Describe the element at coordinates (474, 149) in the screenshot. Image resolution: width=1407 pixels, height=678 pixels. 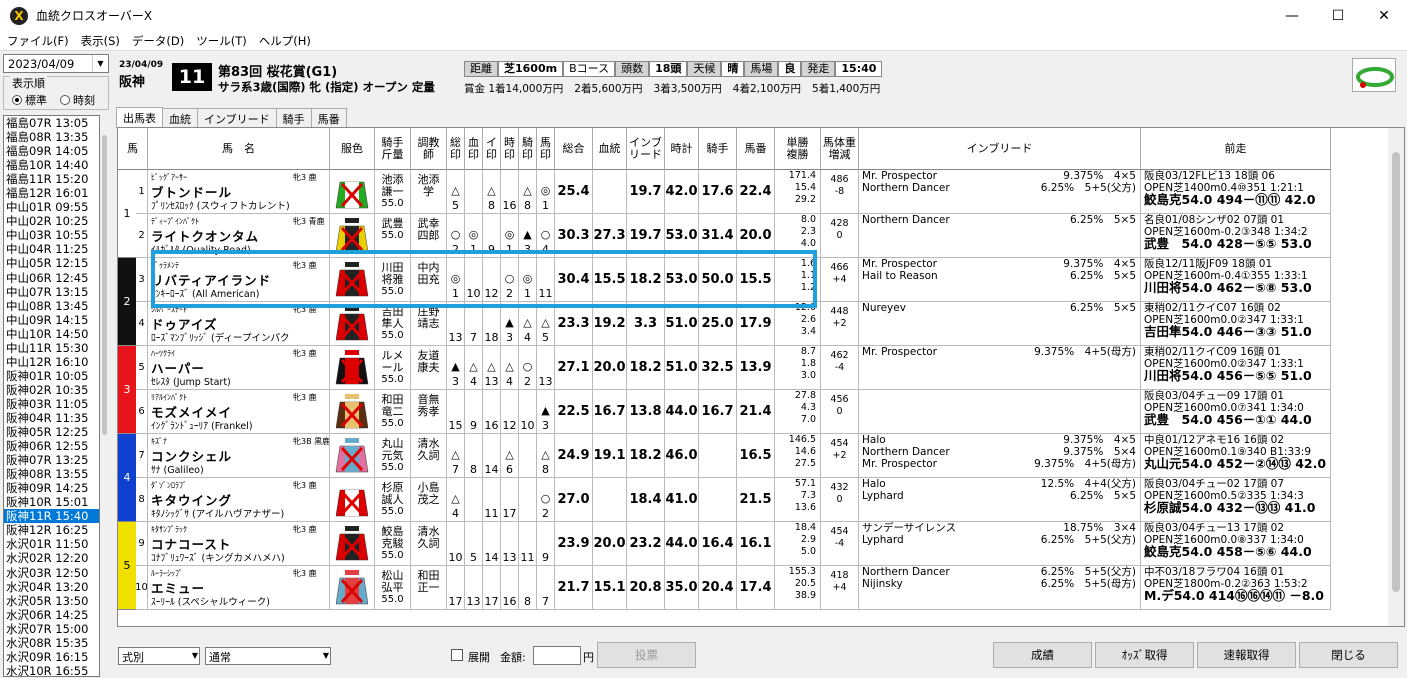
I see `column-header: 血 印` at that location.